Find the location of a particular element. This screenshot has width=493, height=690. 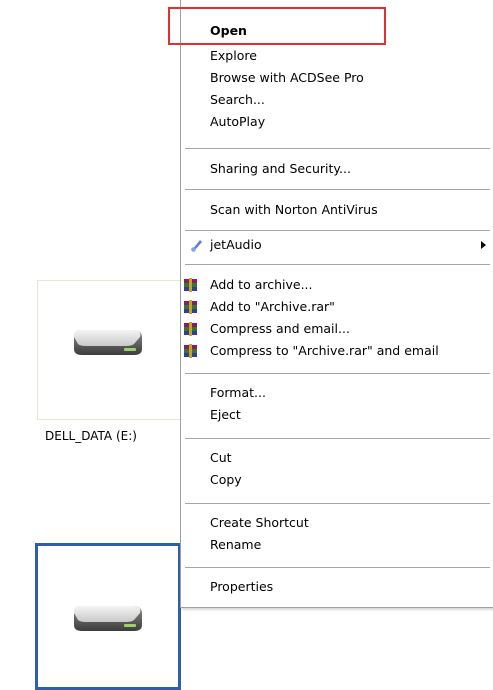

menu-item-label: Rename is located at coordinates (236, 544).